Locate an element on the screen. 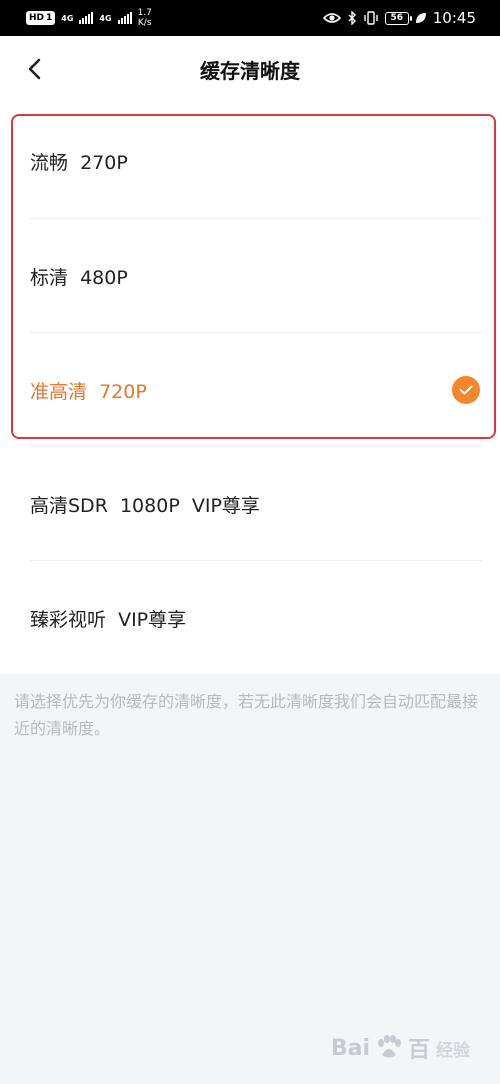  clock: 10:45 is located at coordinates (454, 18).